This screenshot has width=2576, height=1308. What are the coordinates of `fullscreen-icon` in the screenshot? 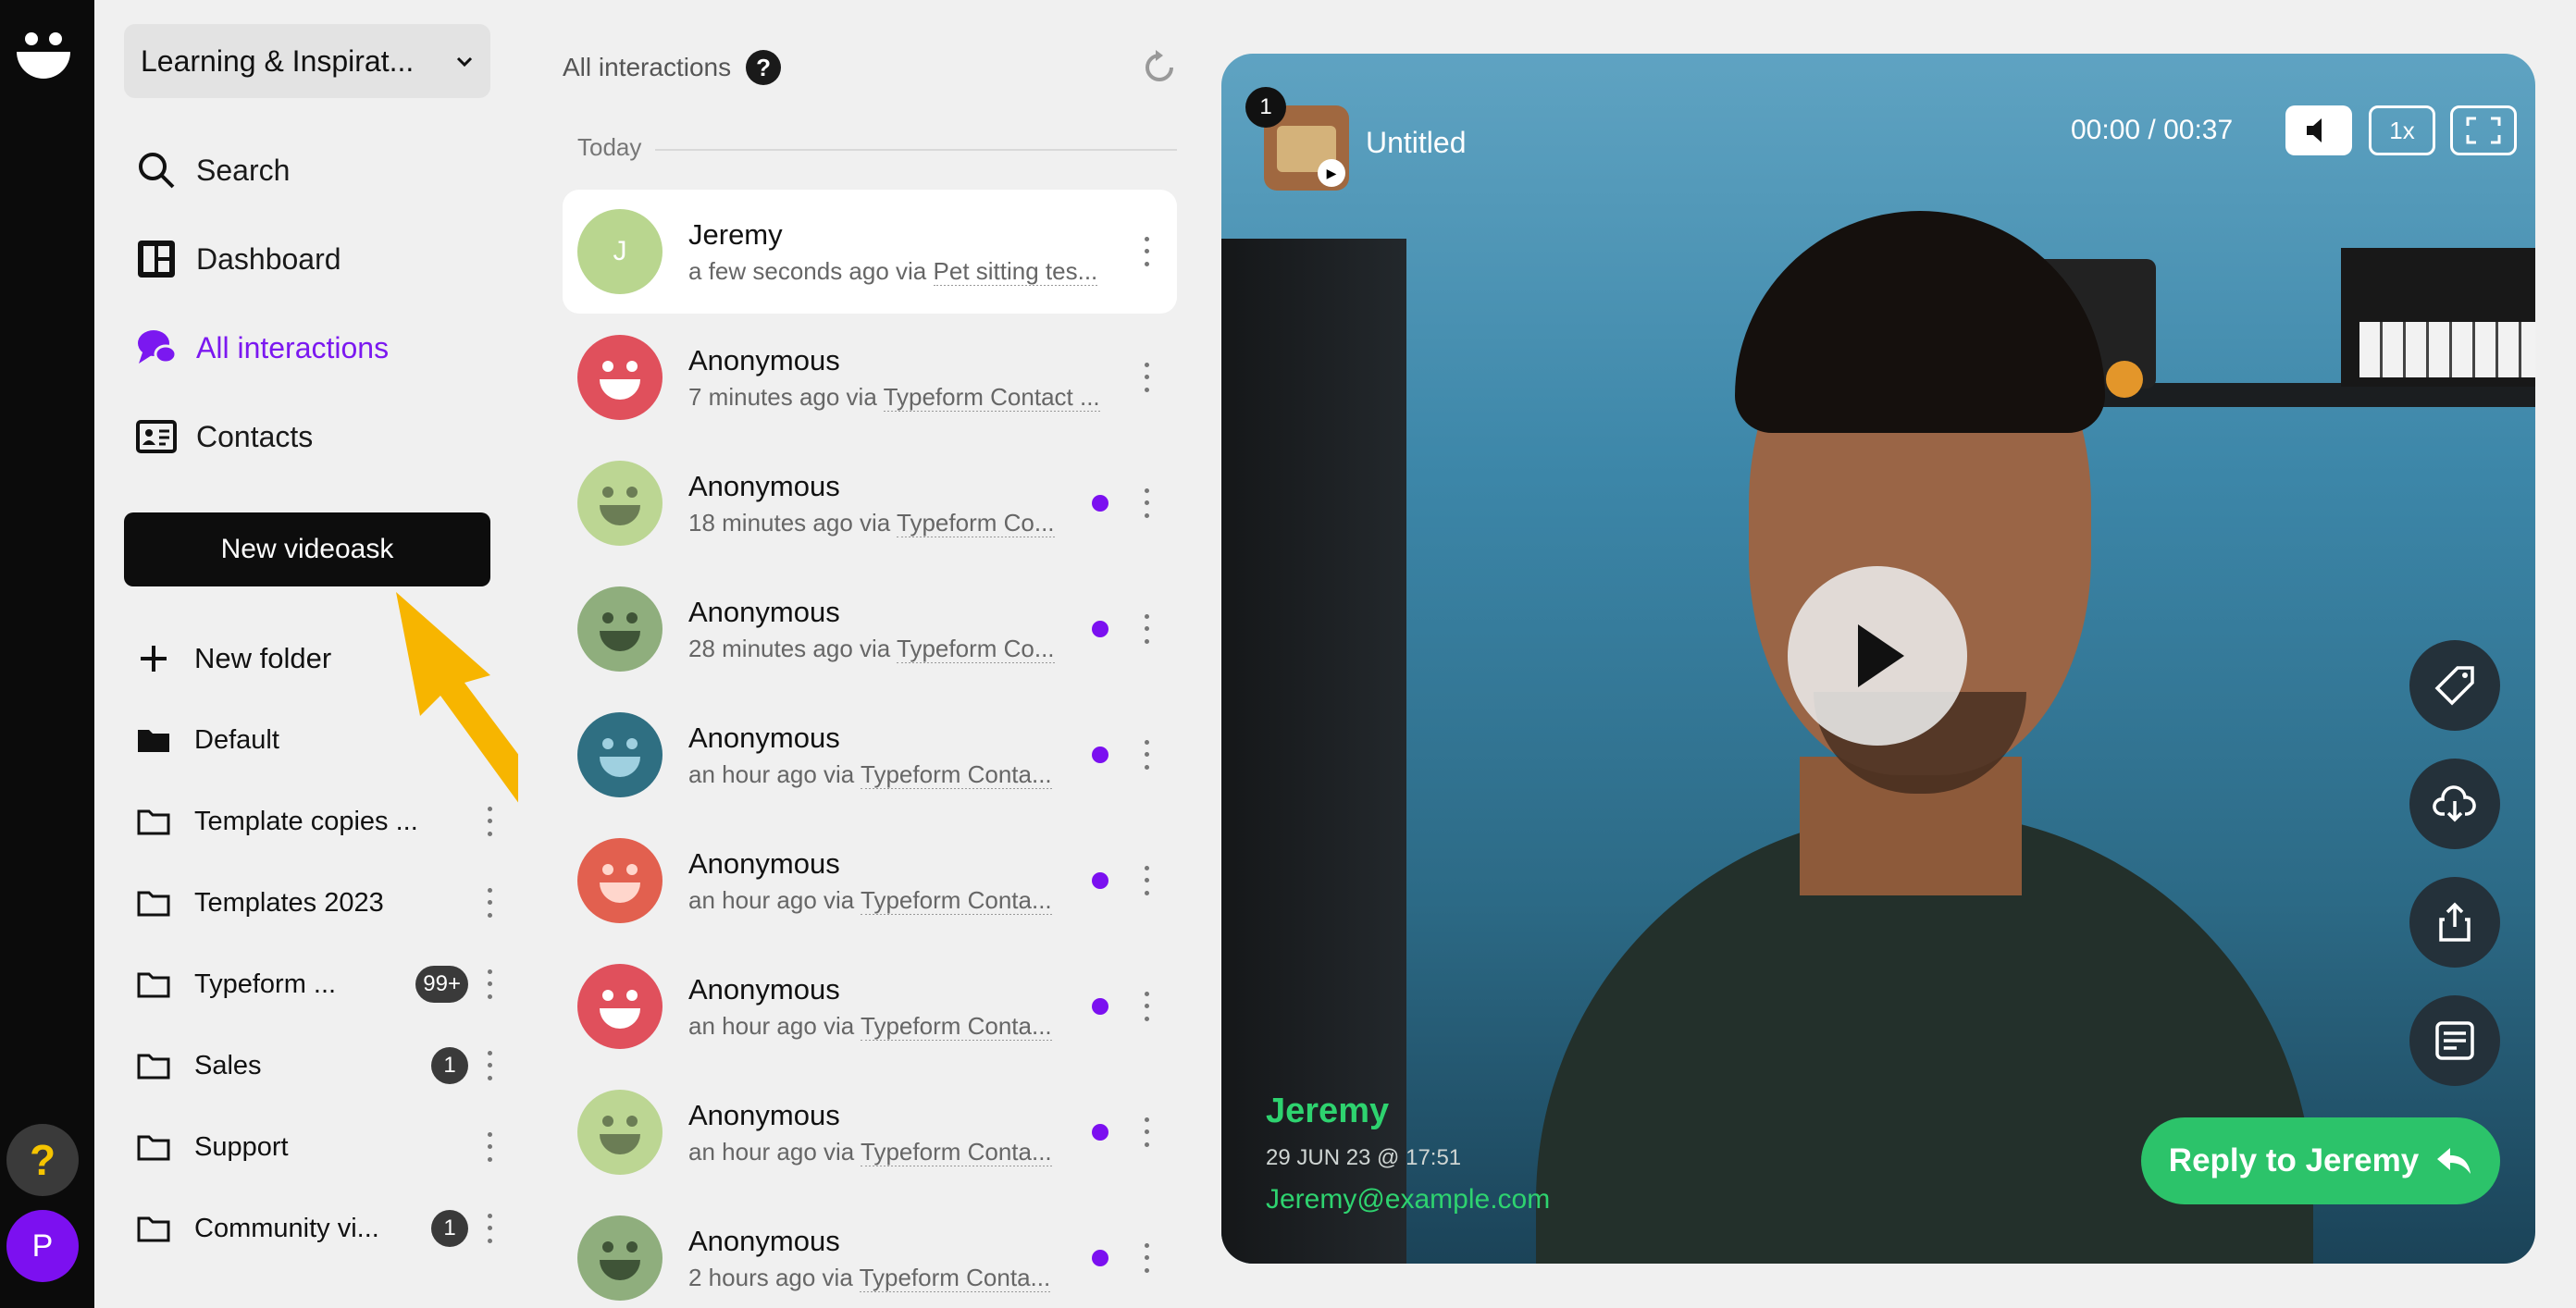 It's located at (2483, 130).